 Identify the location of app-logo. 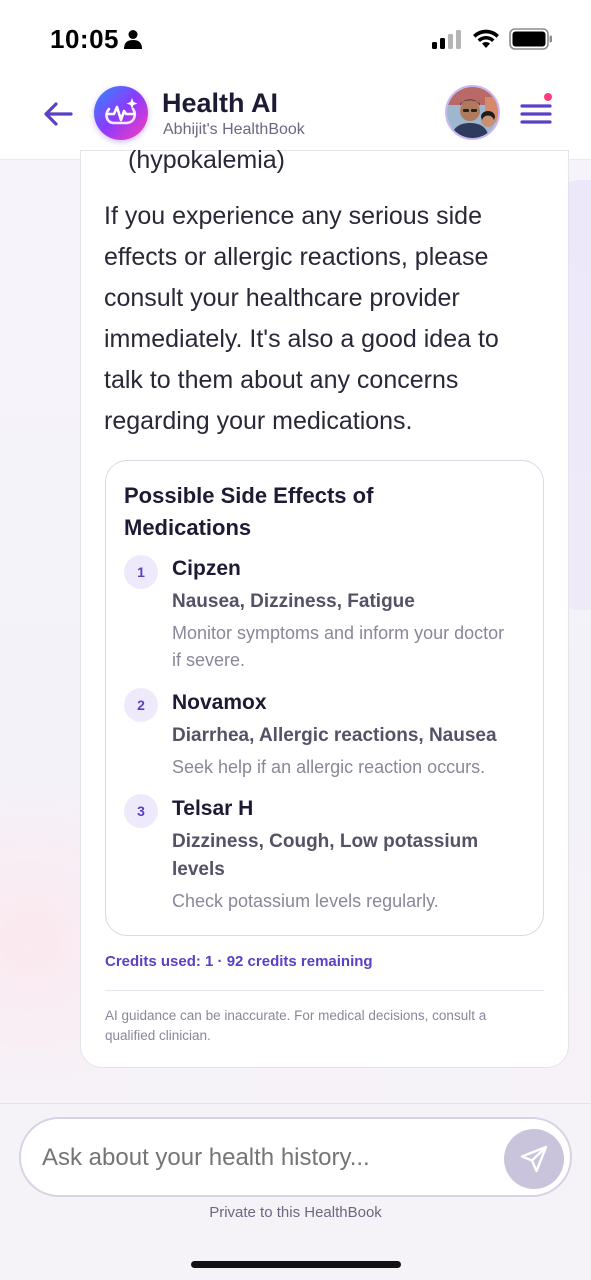
(121, 113).